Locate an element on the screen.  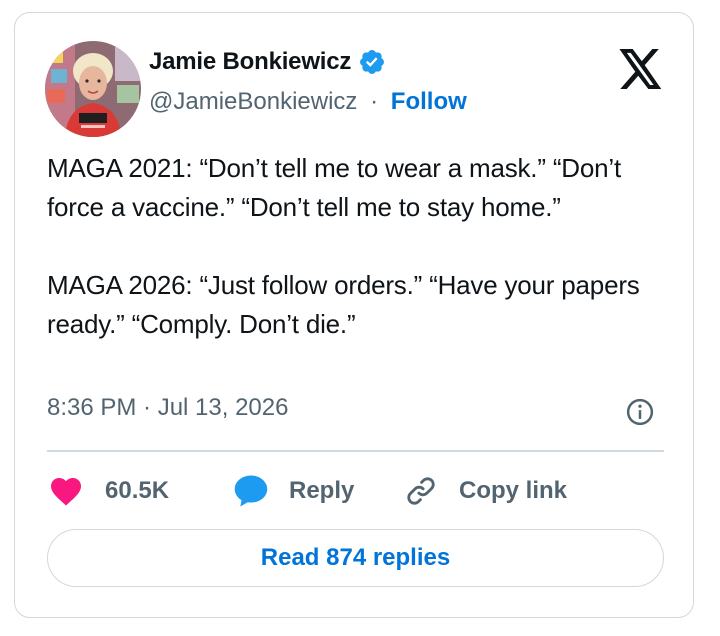
divider is located at coordinates (355, 451).